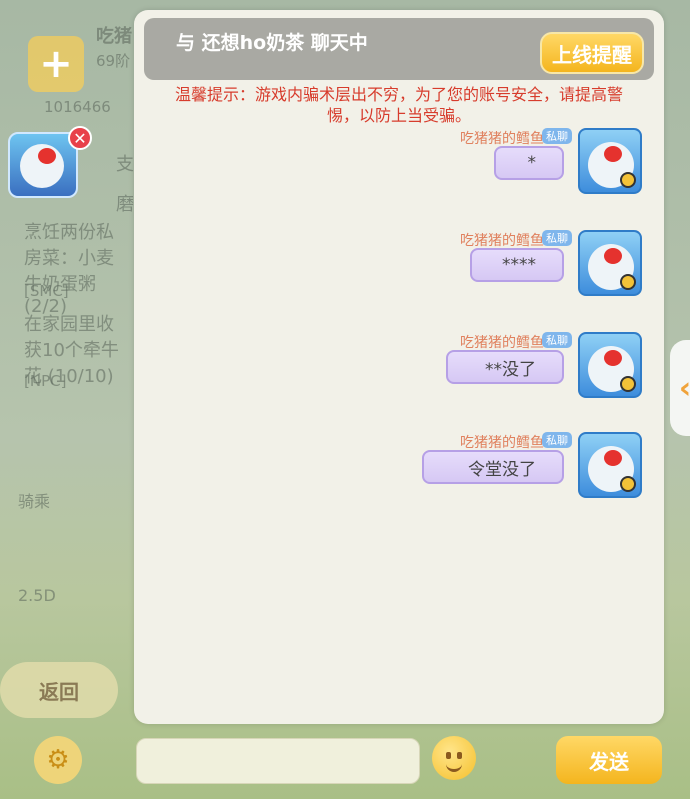  What do you see at coordinates (34, 501) in the screenshot?
I see `ride-label: 骑乘` at bounding box center [34, 501].